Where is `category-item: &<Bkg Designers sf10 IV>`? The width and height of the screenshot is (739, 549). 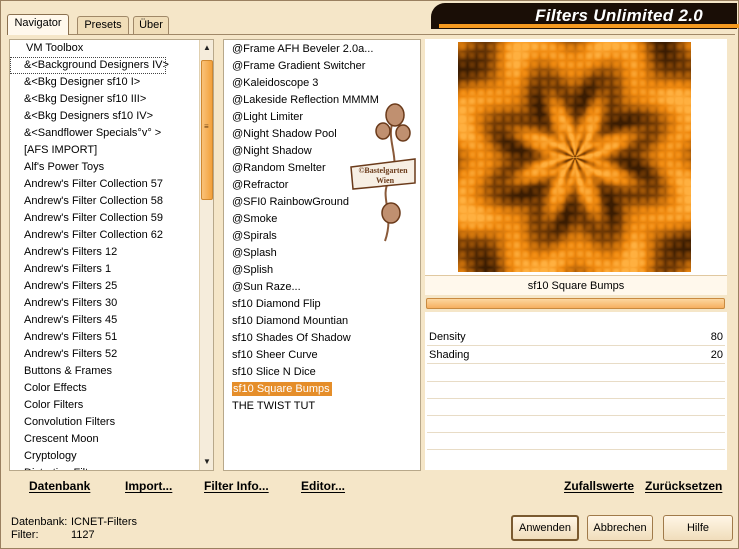
category-item: &<Bkg Designers sf10 IV> is located at coordinates (105, 116).